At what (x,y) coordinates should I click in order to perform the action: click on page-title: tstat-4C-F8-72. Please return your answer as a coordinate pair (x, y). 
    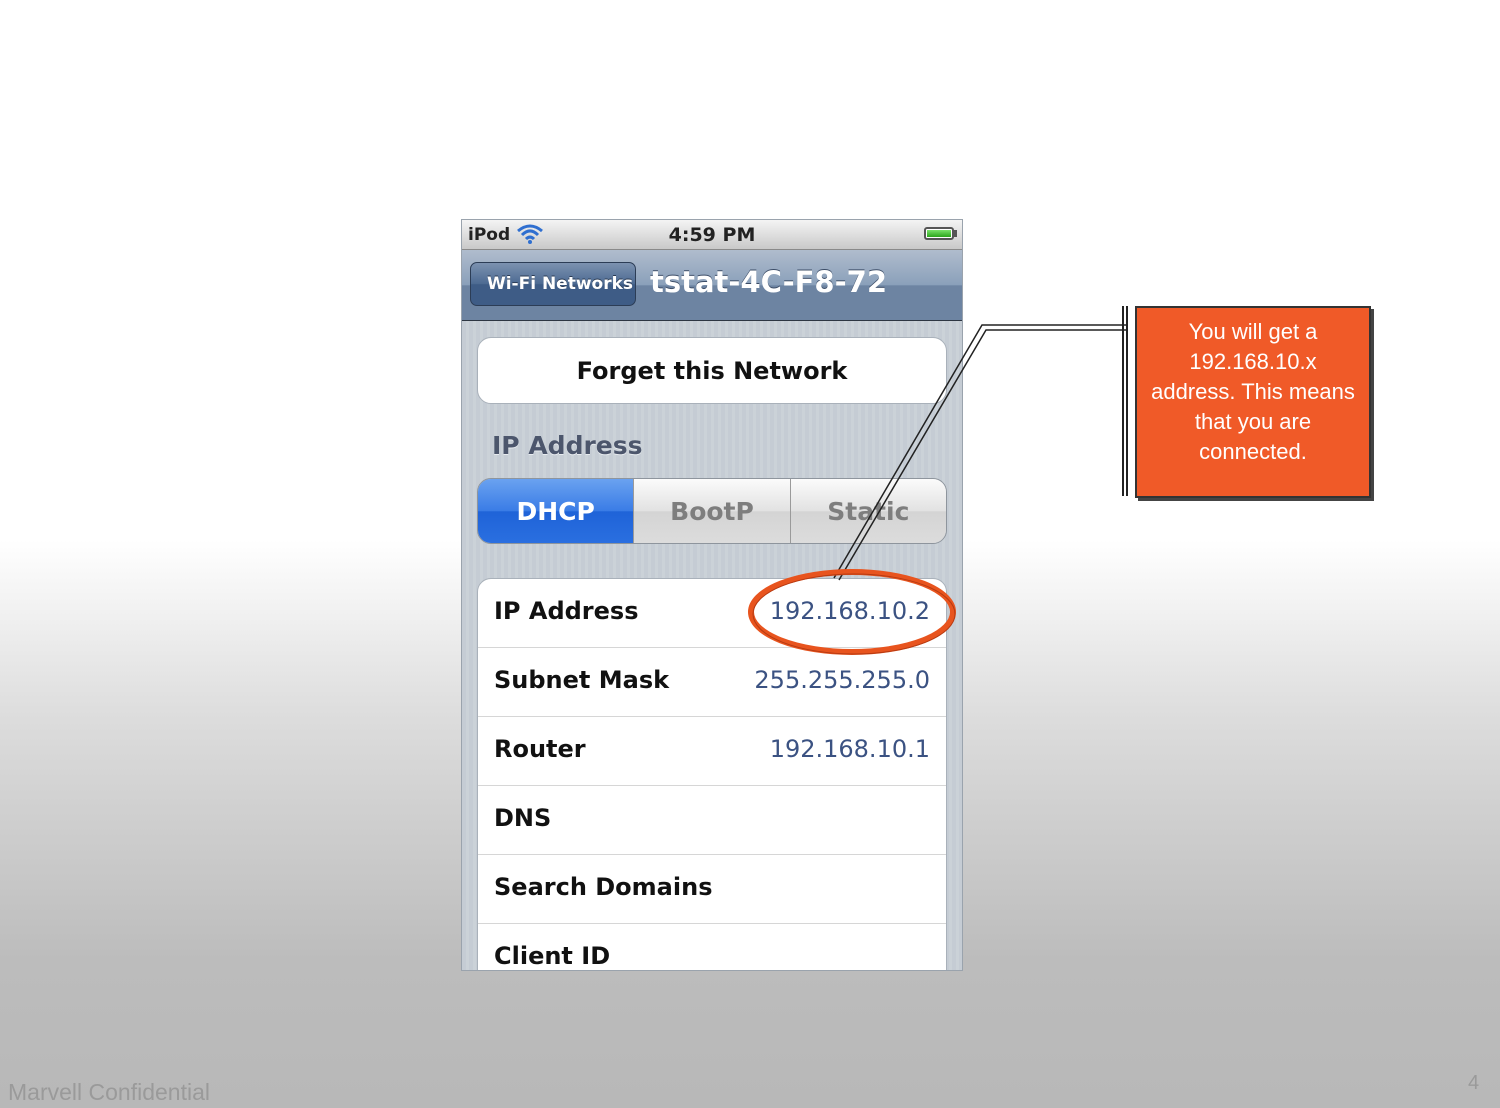
    Looking at the image, I should click on (768, 282).